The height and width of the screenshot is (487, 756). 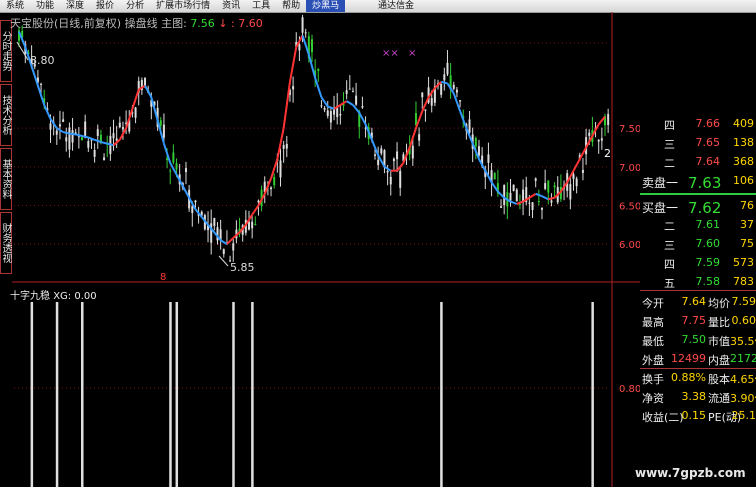 What do you see at coordinates (708, 224) in the screenshot?
I see `bid-price: 7.61` at bounding box center [708, 224].